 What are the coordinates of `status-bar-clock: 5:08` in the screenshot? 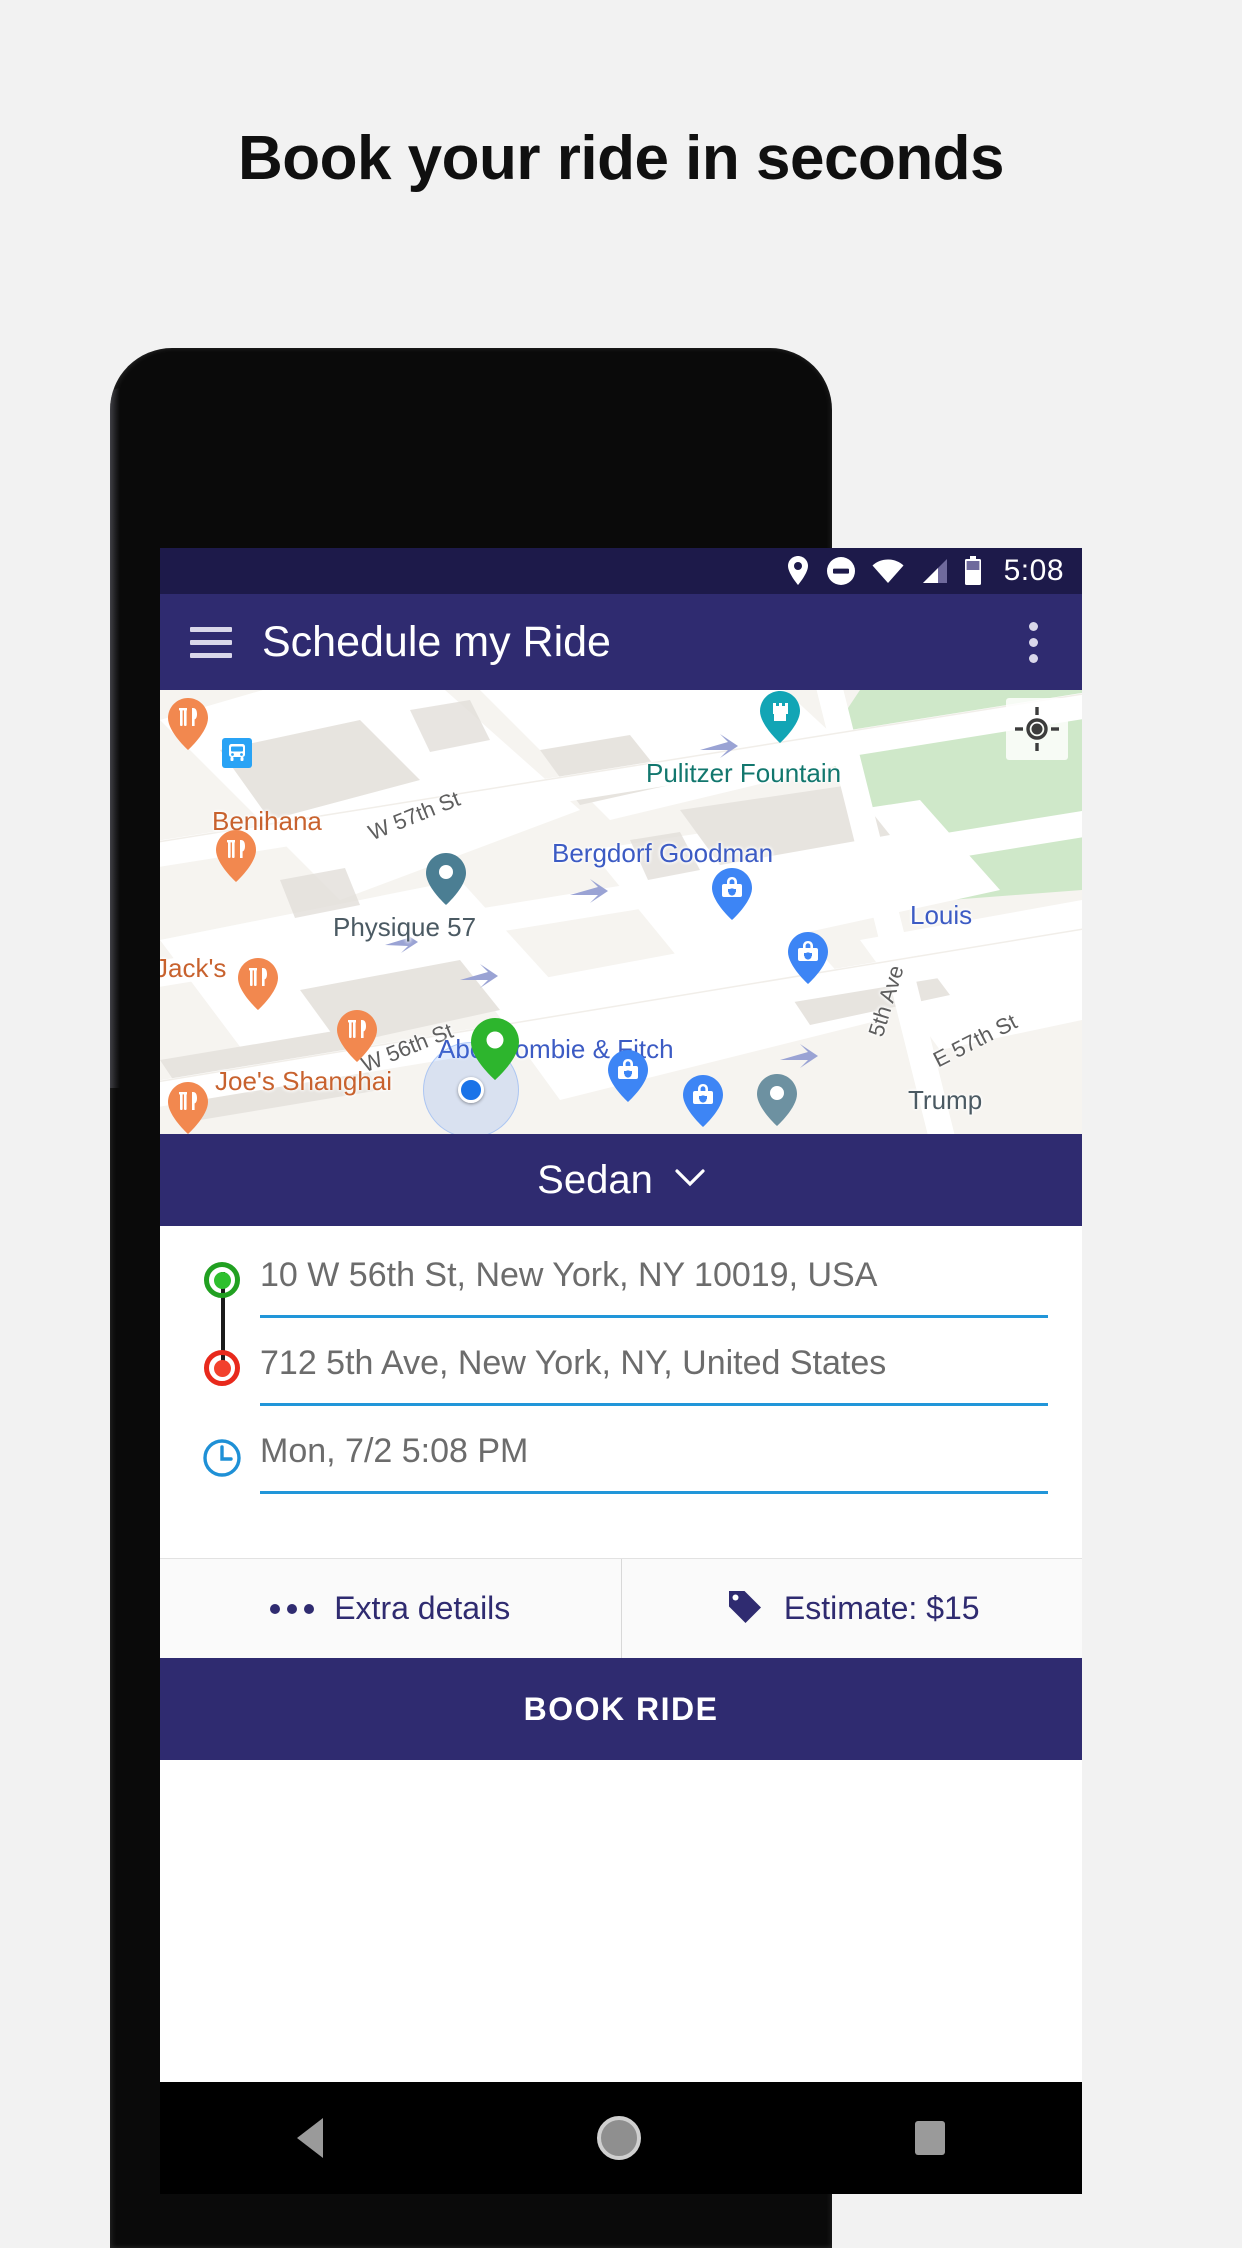 It's located at (1033, 570).